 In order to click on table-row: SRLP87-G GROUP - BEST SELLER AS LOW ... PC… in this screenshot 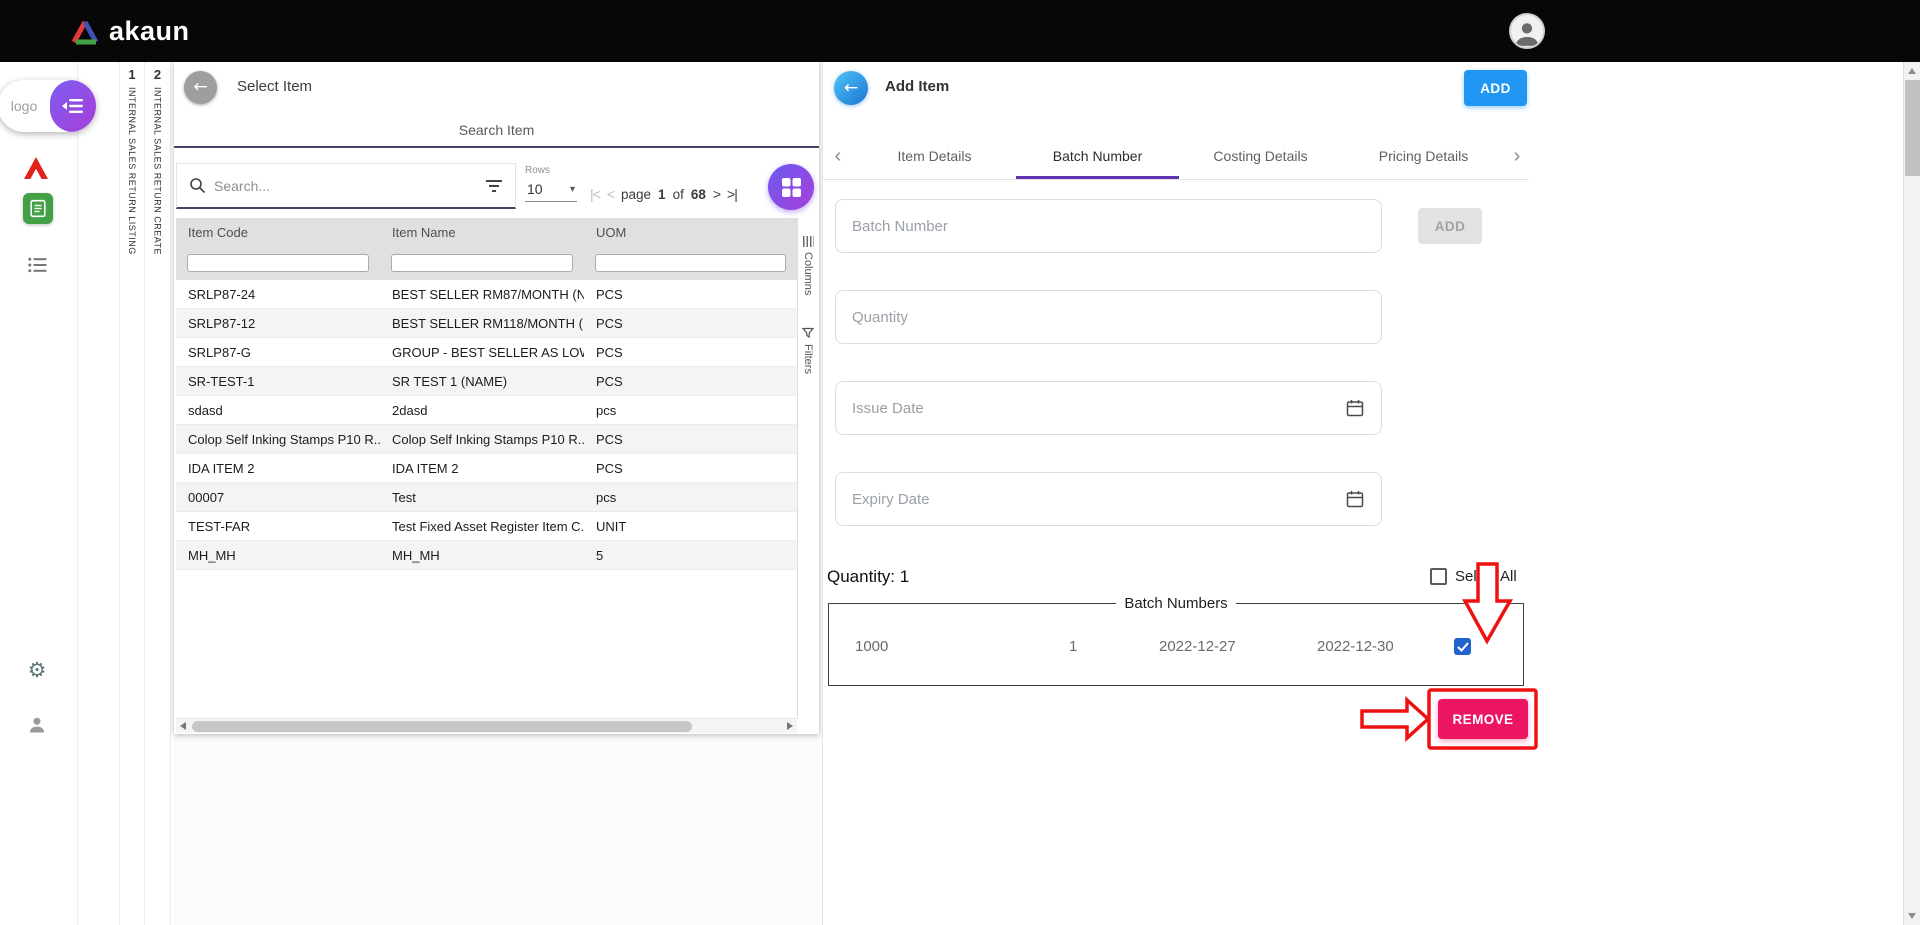, I will do `click(486, 352)`.